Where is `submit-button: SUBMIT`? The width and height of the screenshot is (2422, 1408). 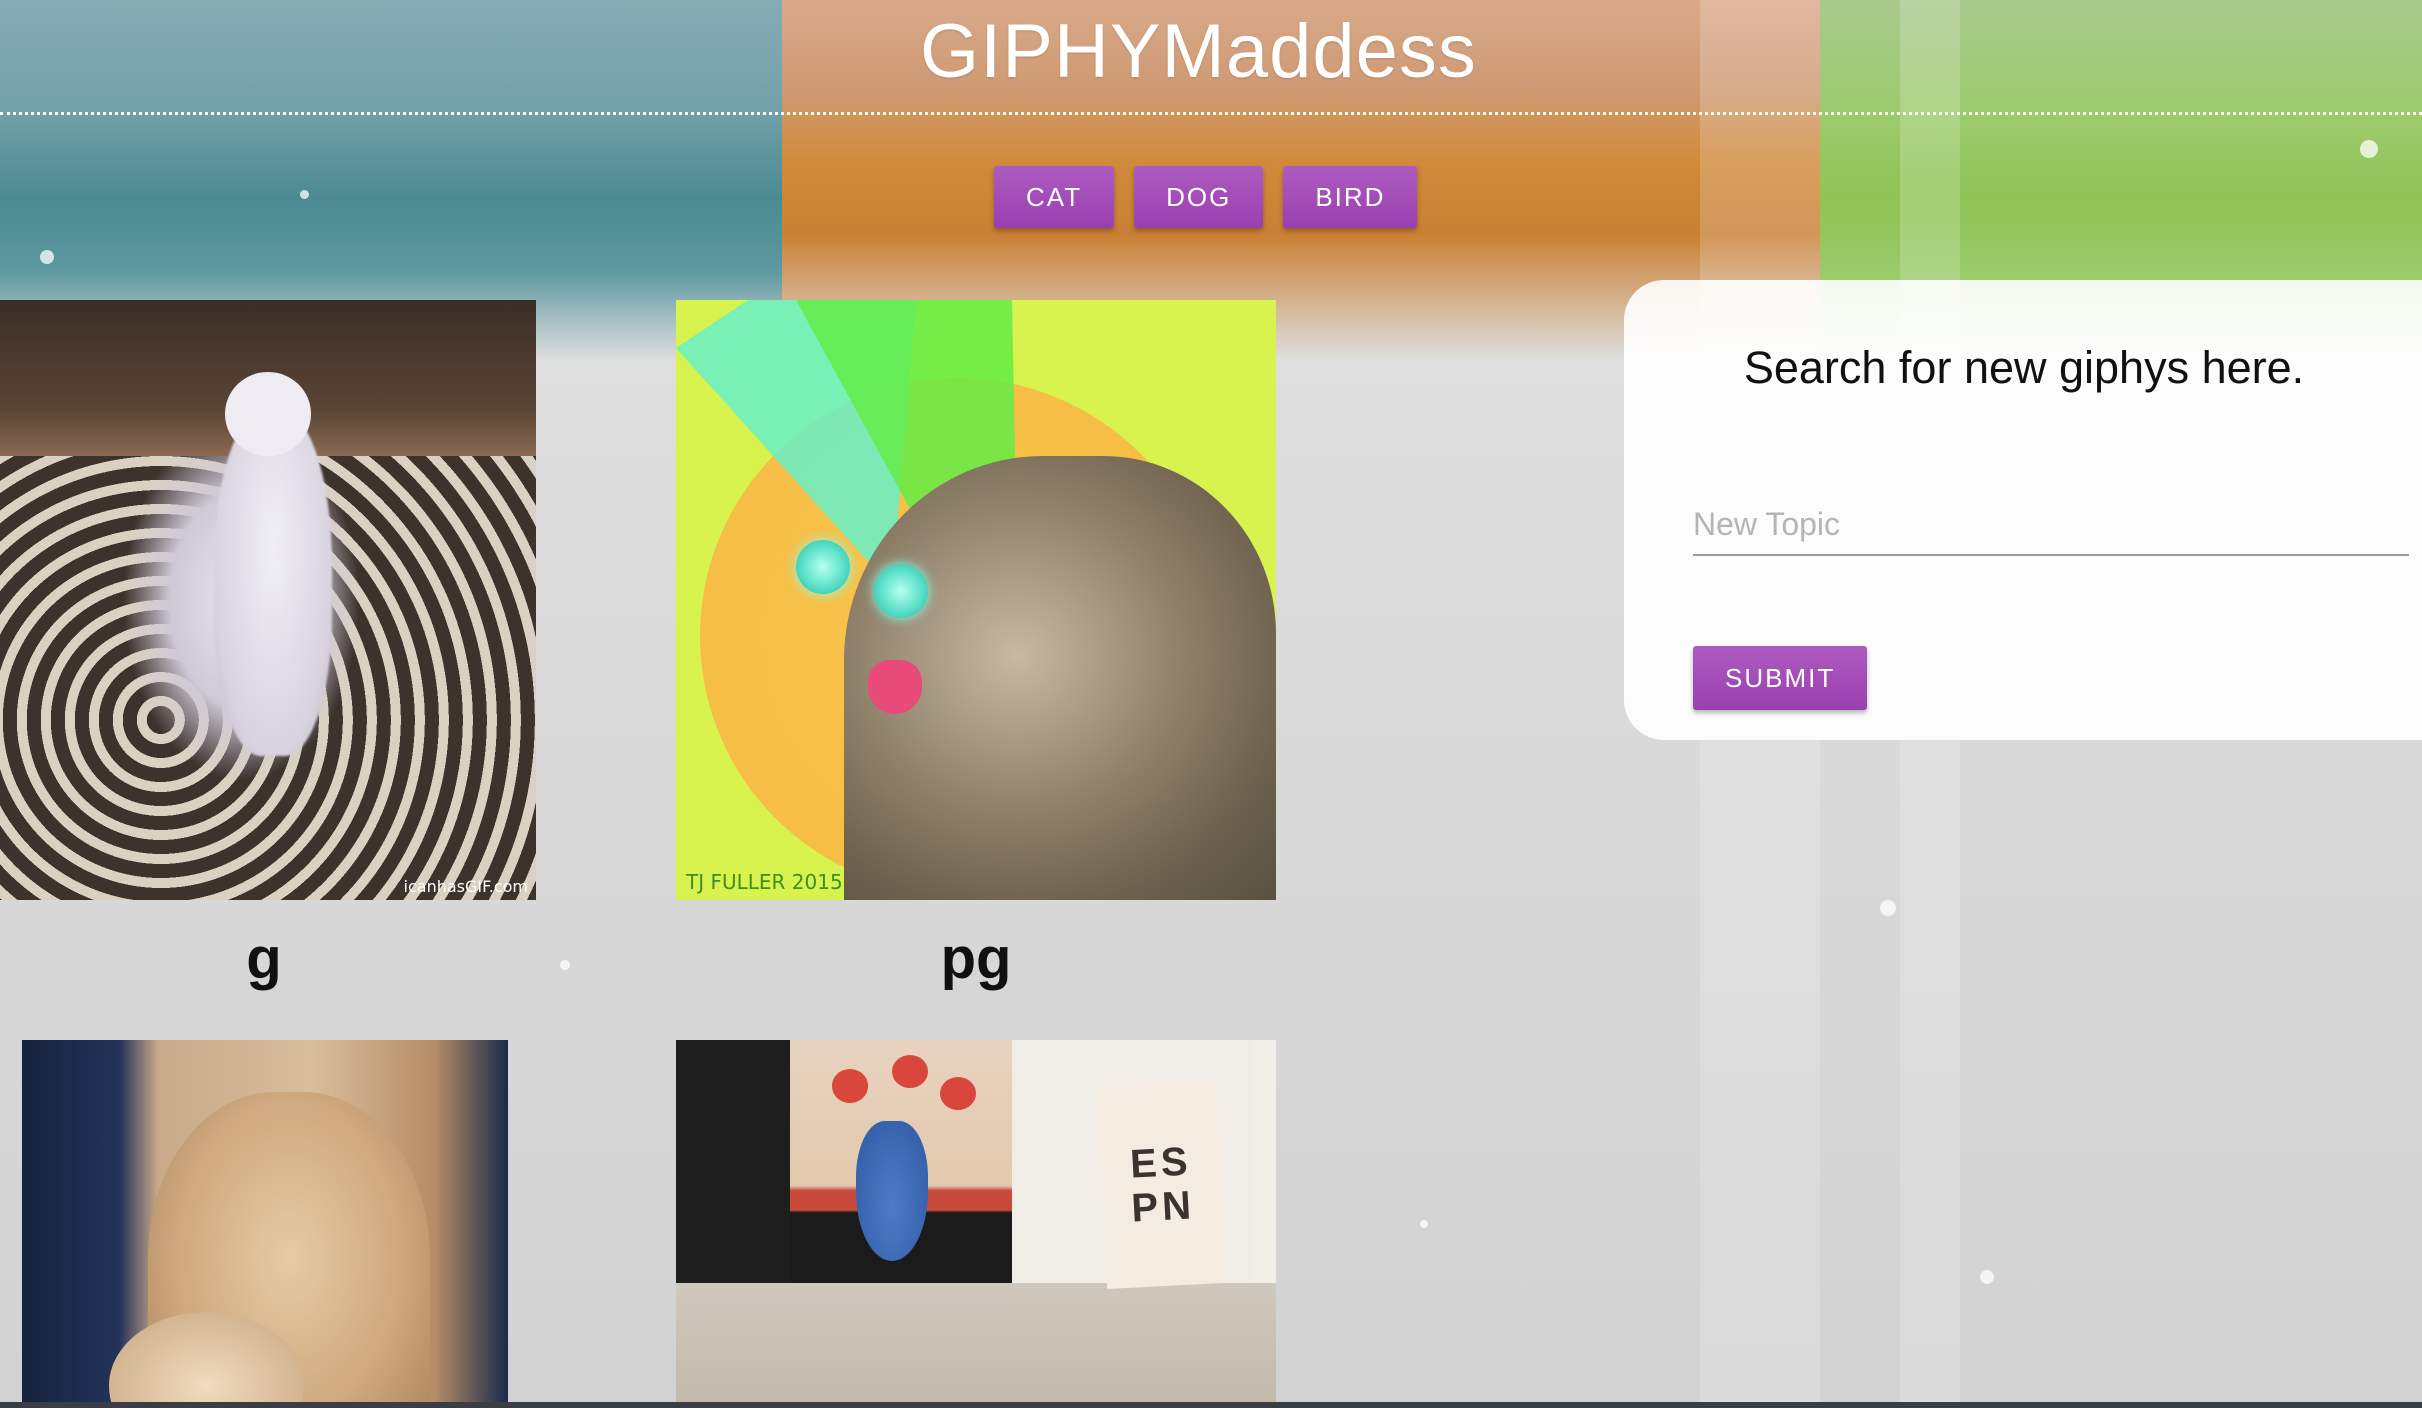 submit-button: SUBMIT is located at coordinates (1780, 678).